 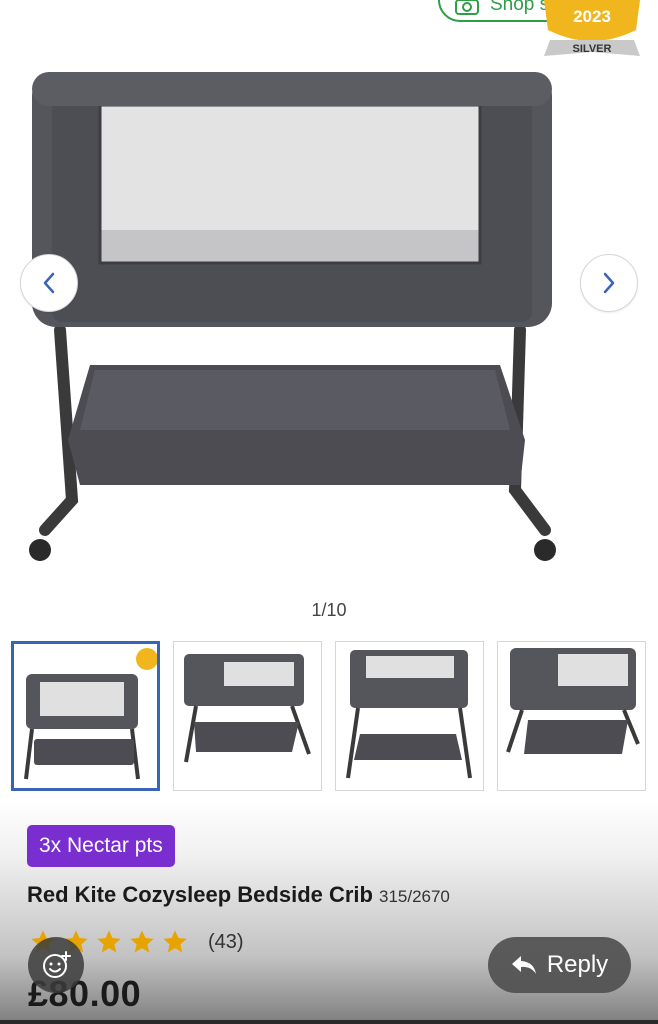 I want to click on chevron-left-icon, so click(x=49, y=283).